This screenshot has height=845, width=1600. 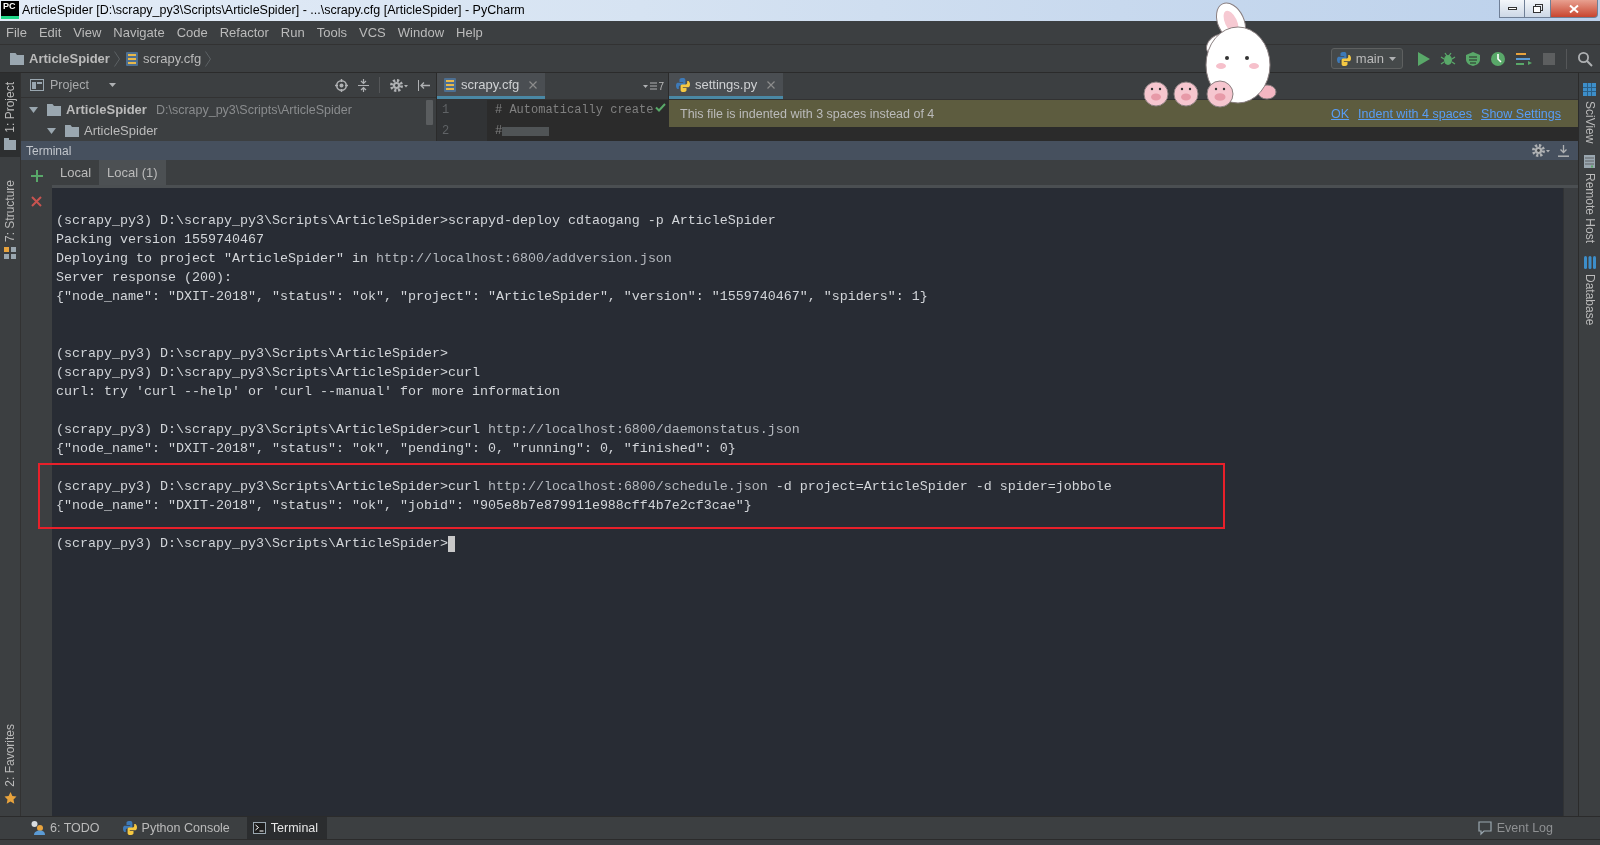 I want to click on tool-window-tab: Terminal, so click(x=287, y=828).